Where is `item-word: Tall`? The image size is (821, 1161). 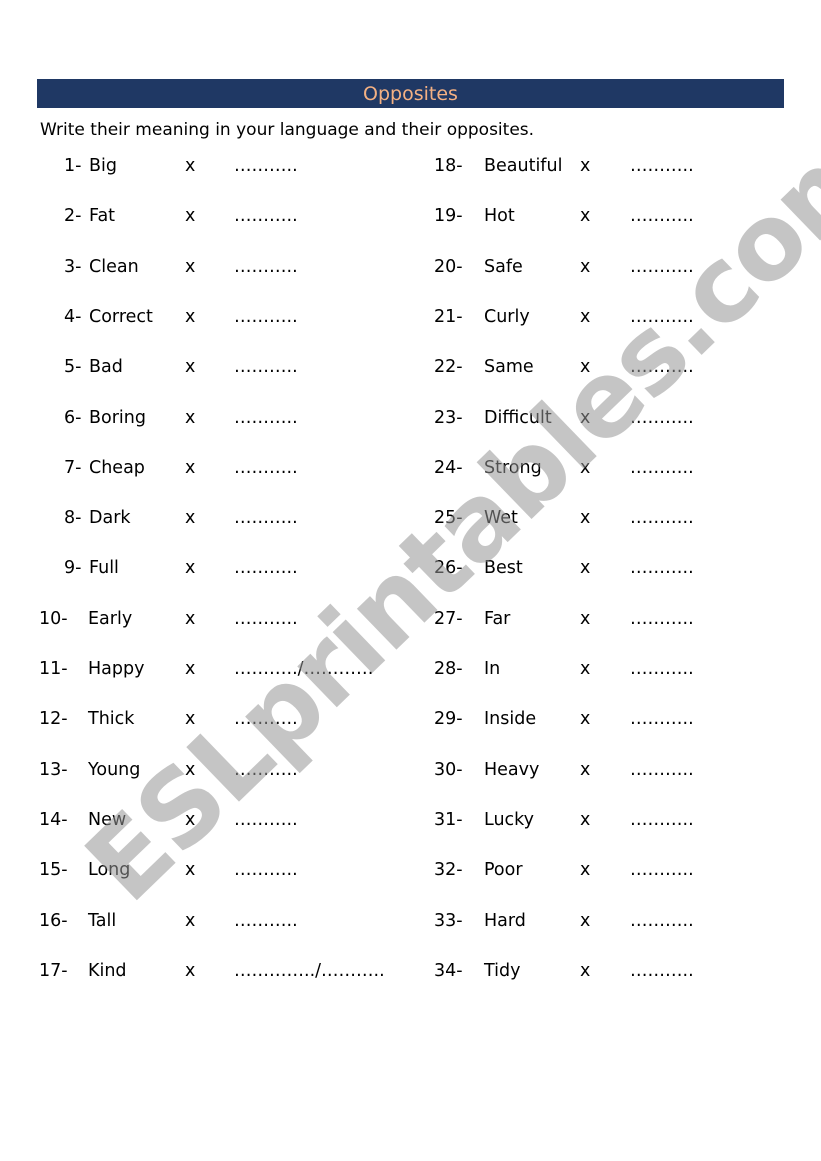
item-word: Tall is located at coordinates (102, 920).